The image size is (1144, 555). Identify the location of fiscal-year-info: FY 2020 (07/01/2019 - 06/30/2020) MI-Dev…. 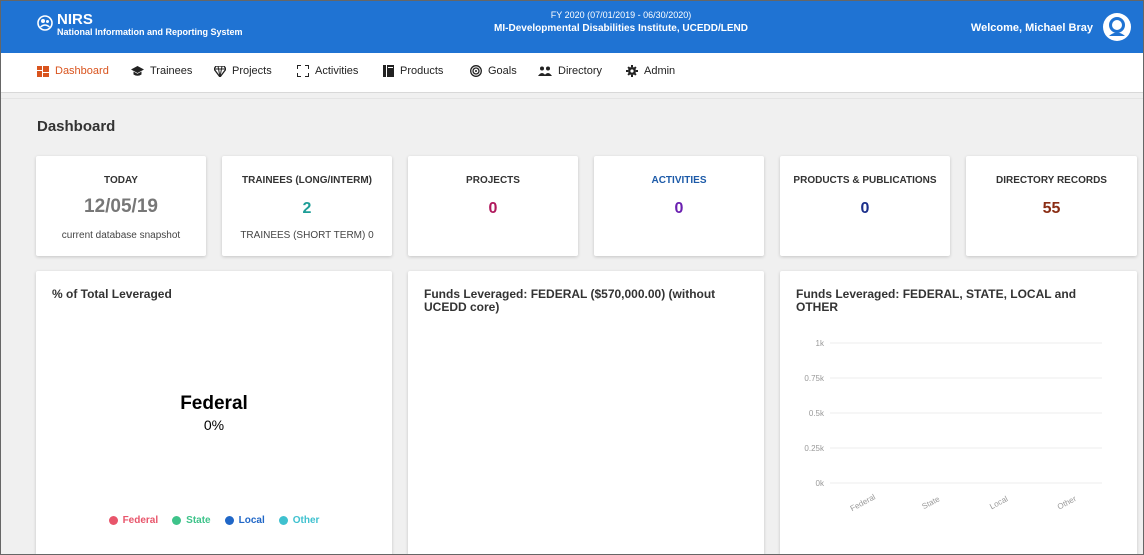
(621, 22).